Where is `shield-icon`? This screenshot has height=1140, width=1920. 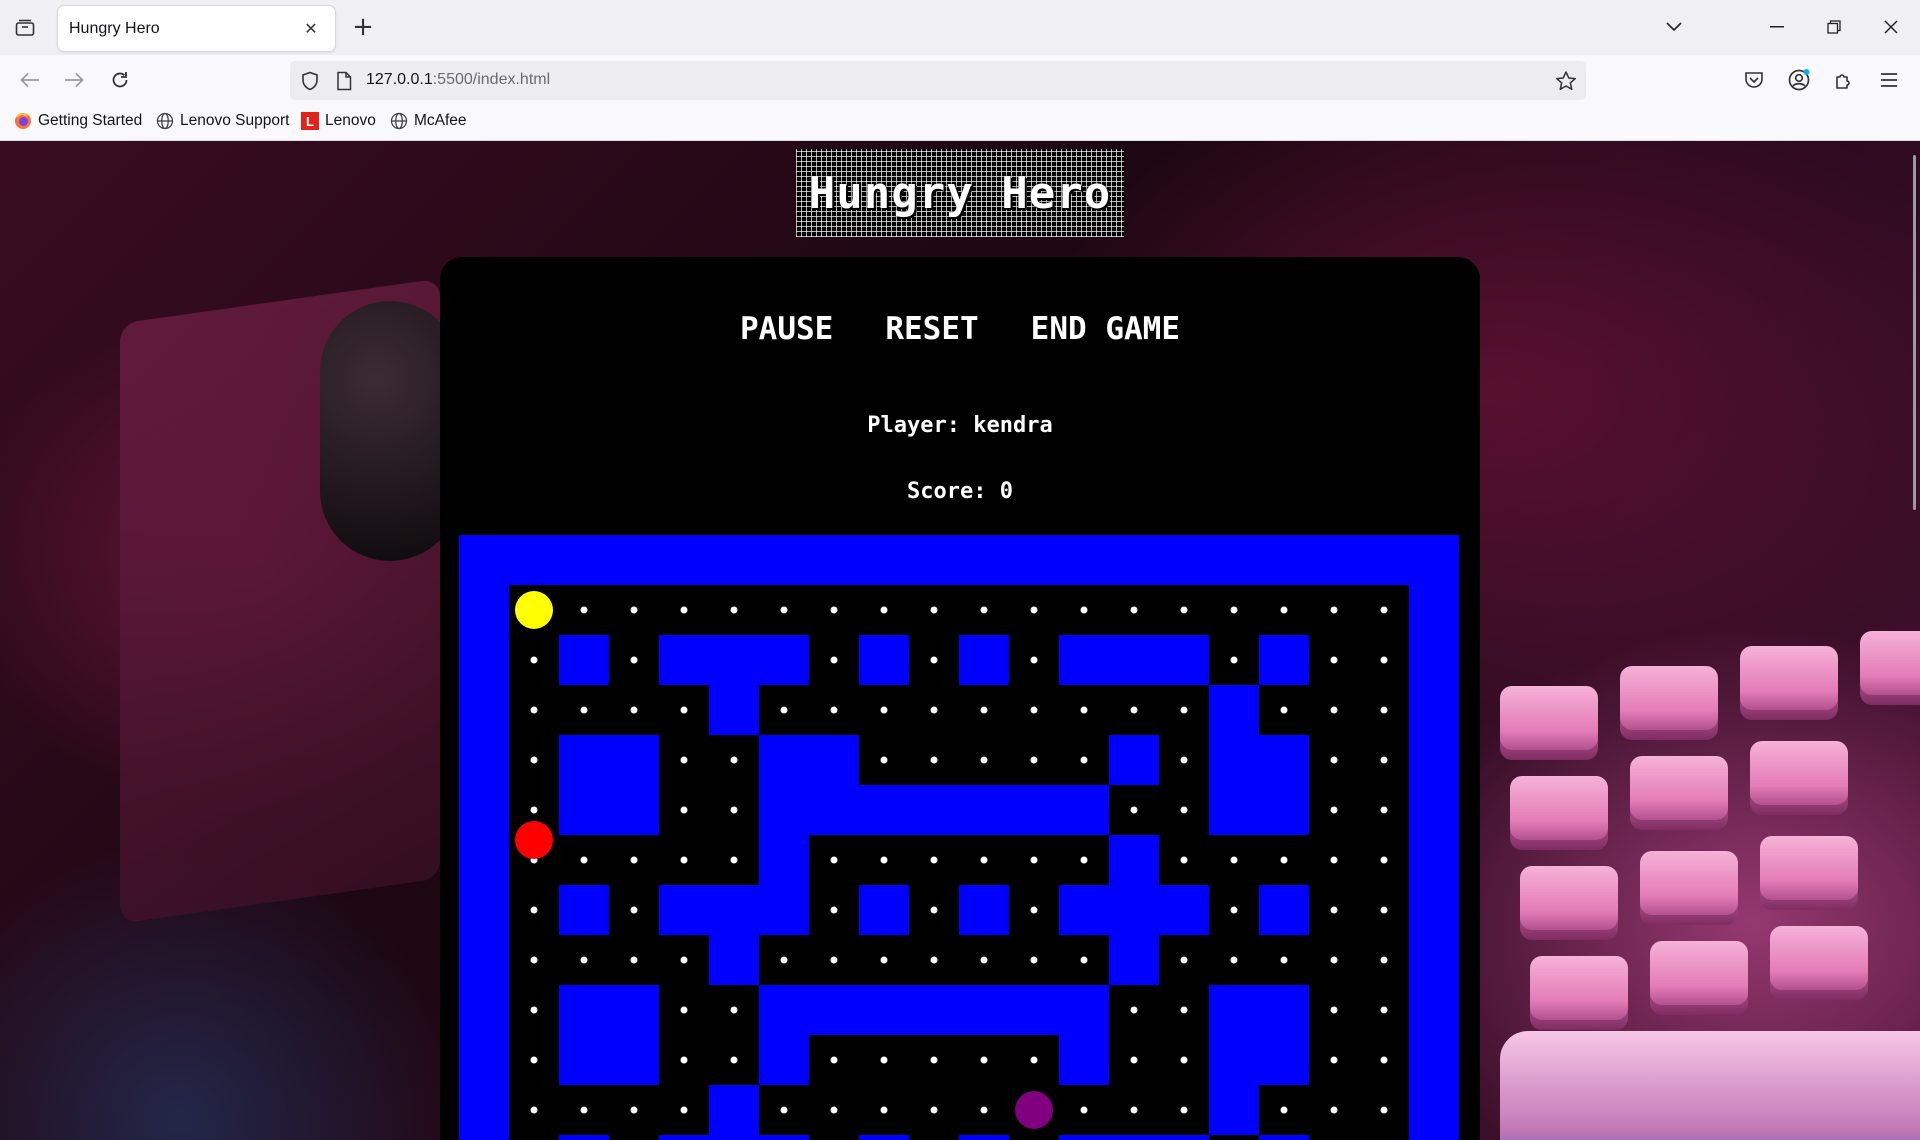 shield-icon is located at coordinates (310, 81).